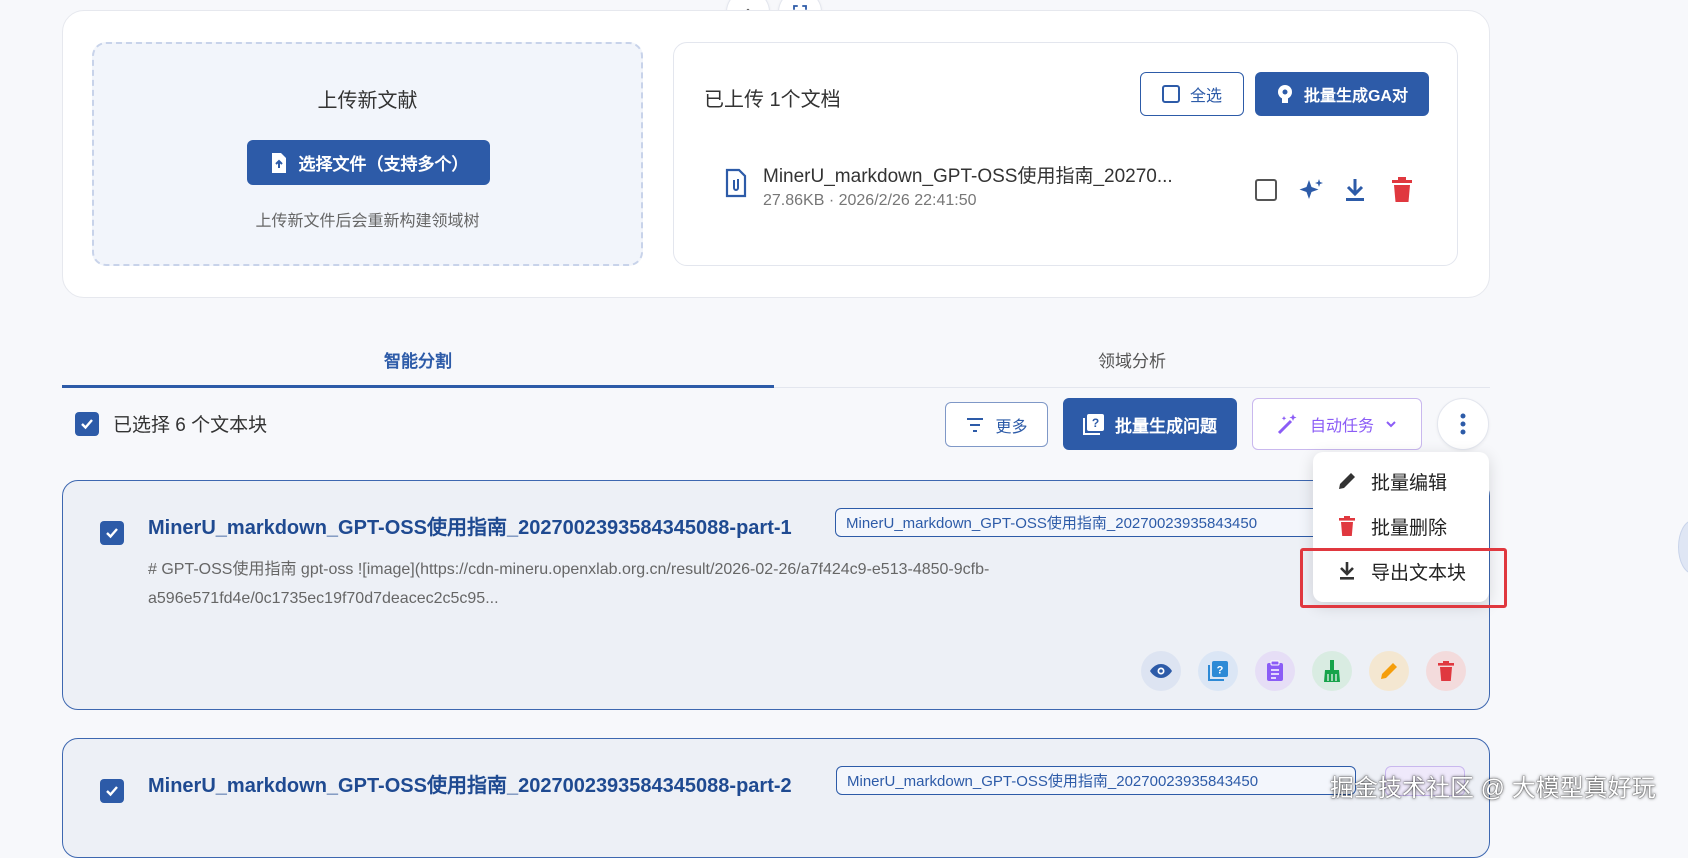  I want to click on more-actions-button, so click(1463, 424).